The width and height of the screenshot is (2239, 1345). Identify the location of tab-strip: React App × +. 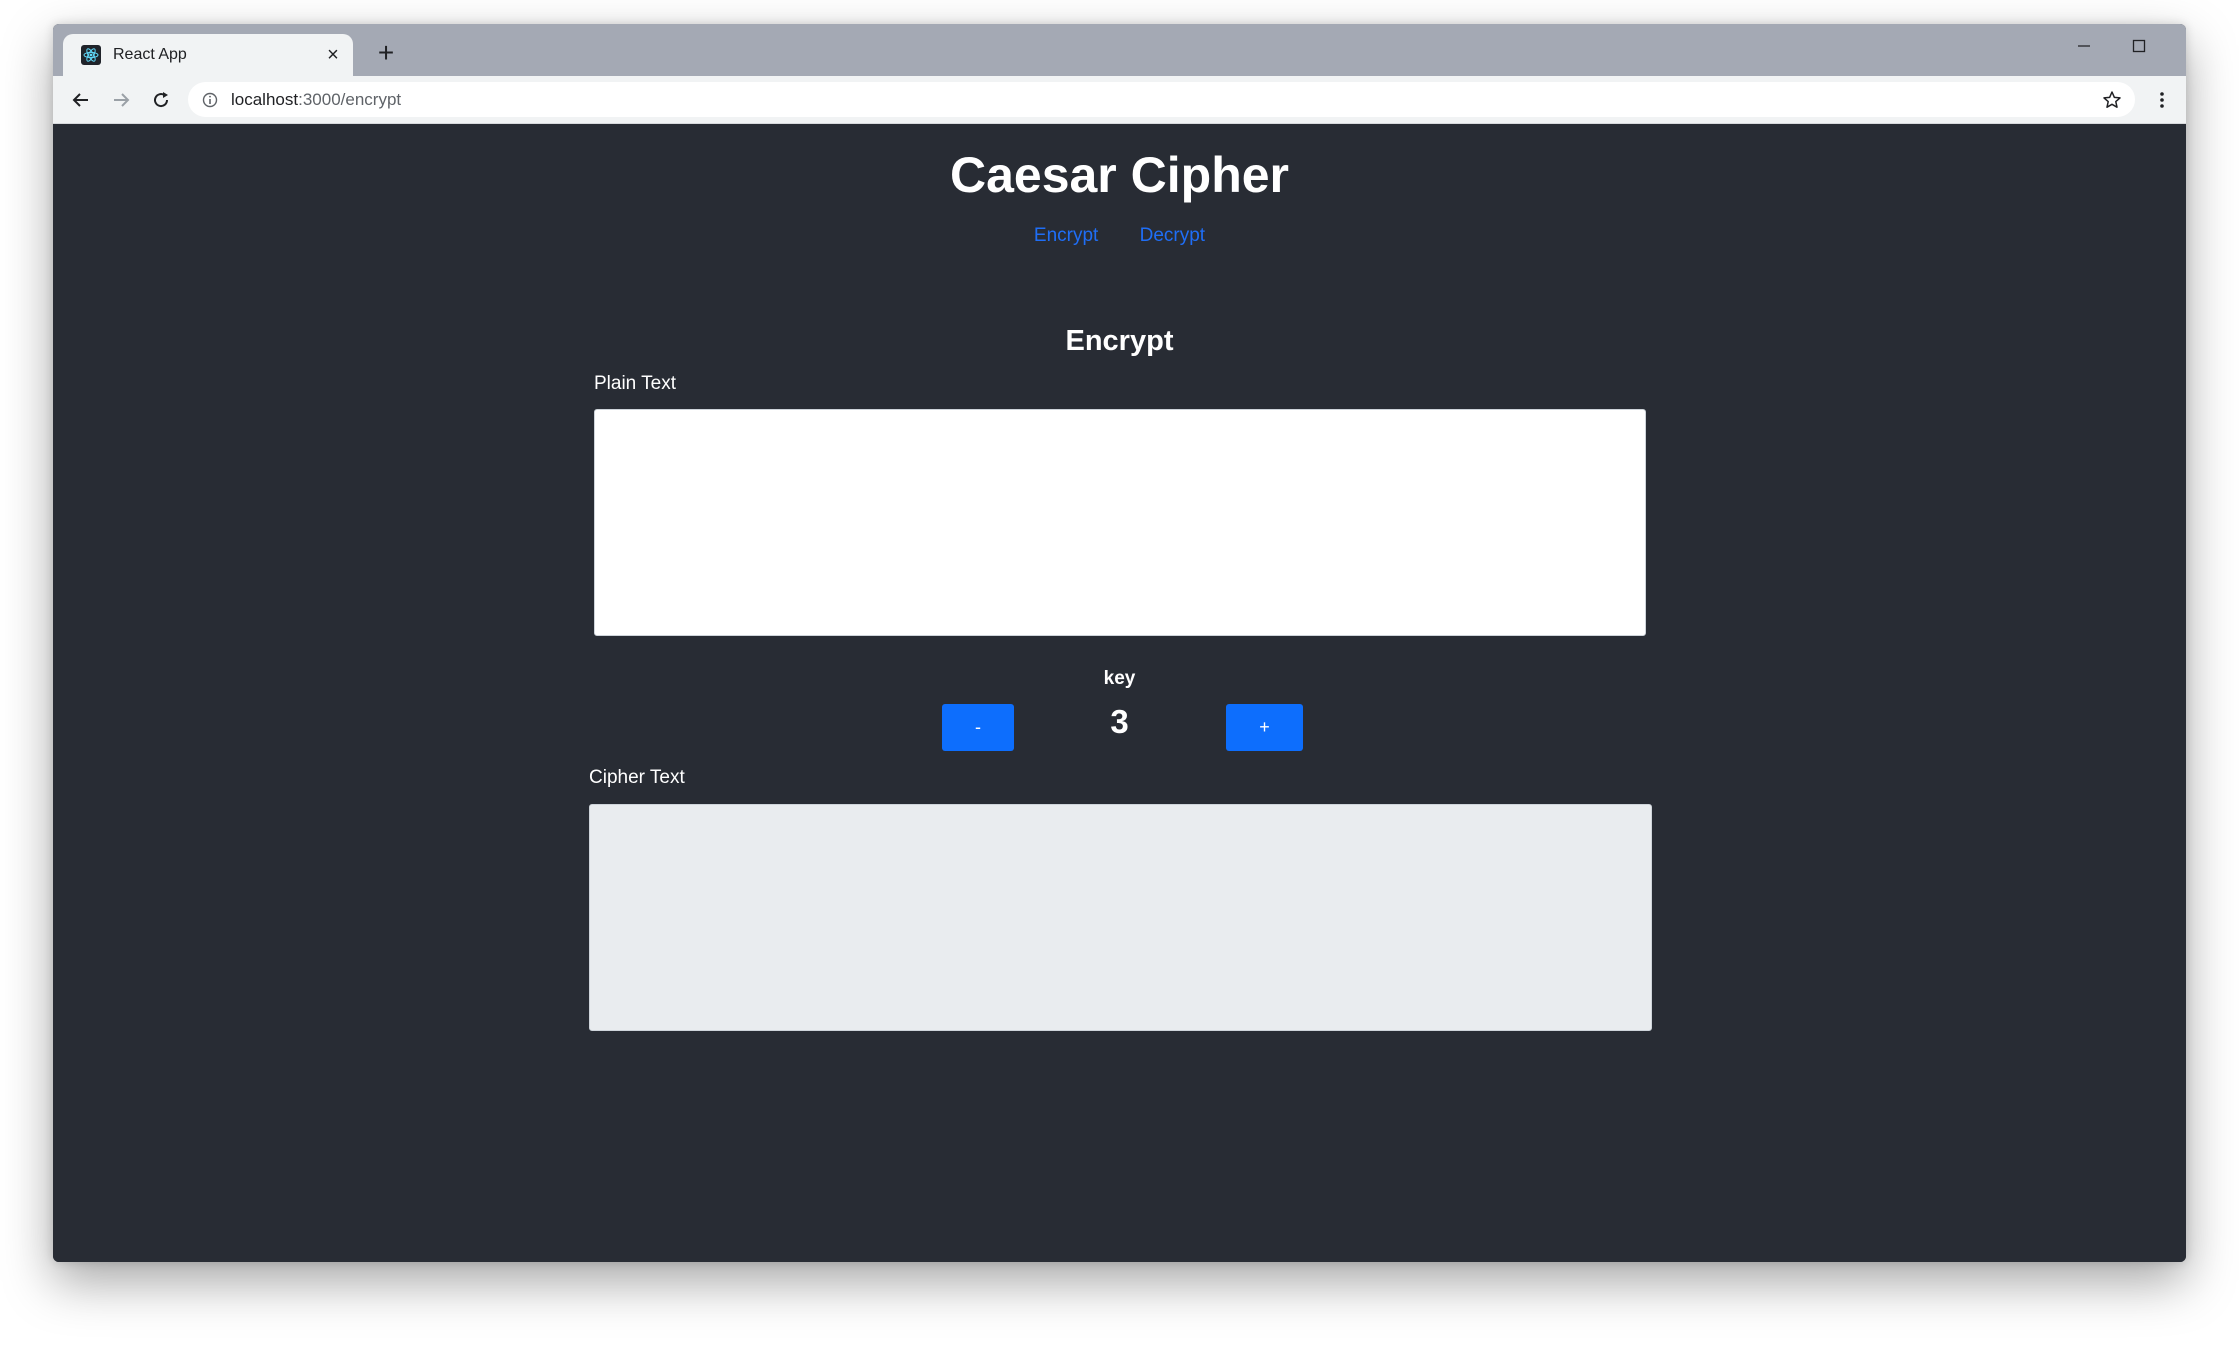
(1119, 50).